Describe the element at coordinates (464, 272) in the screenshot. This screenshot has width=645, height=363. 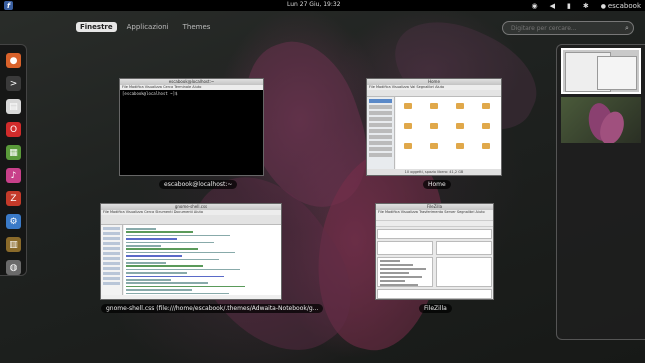
I see `filezilla-remote-list` at that location.